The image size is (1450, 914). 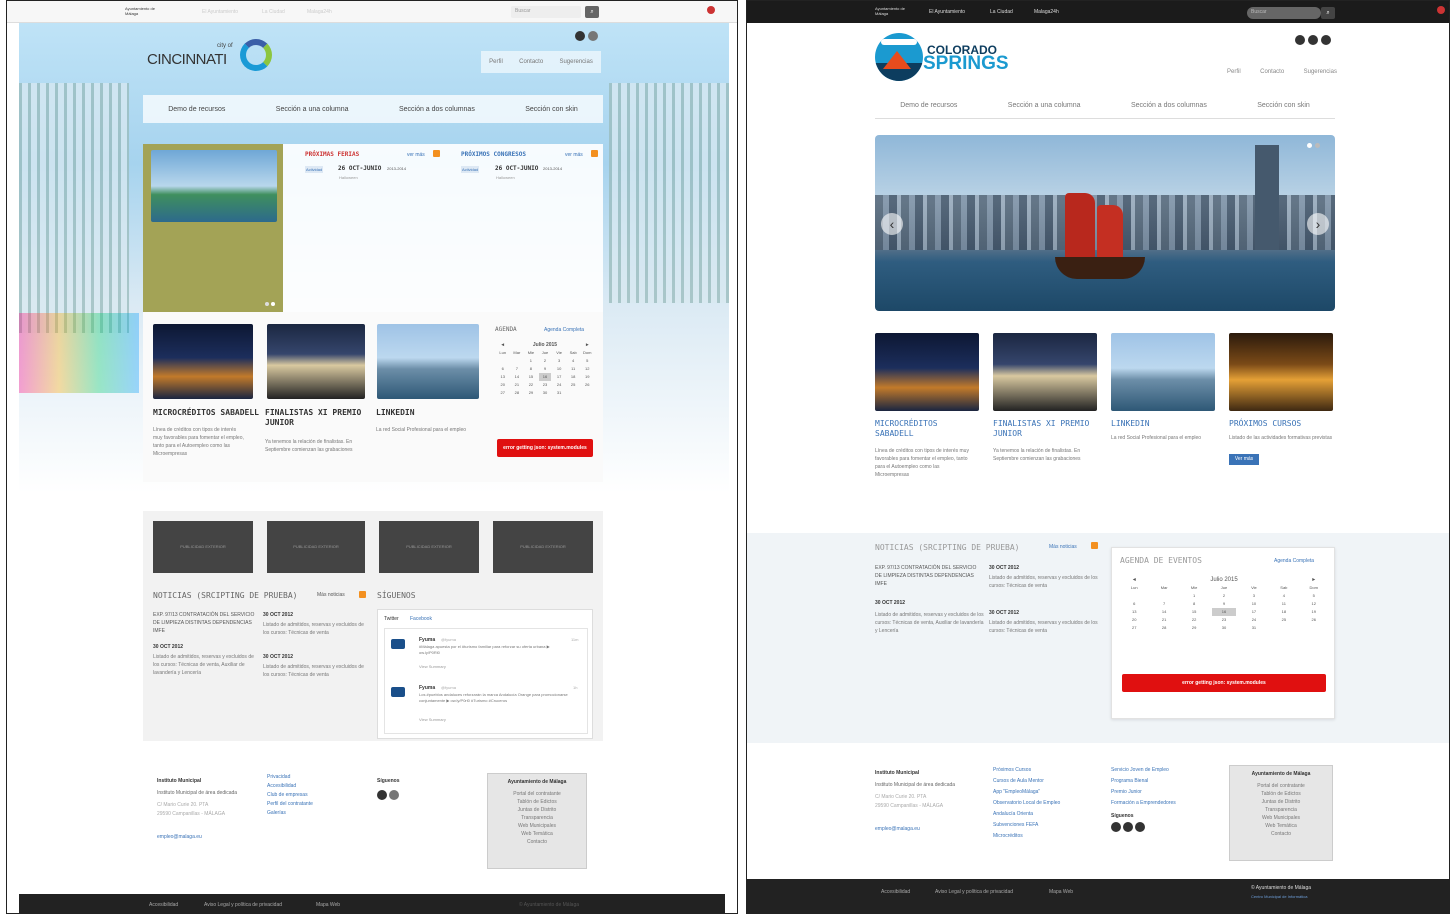 I want to click on calendar-day: 18, so click(x=1284, y=612).